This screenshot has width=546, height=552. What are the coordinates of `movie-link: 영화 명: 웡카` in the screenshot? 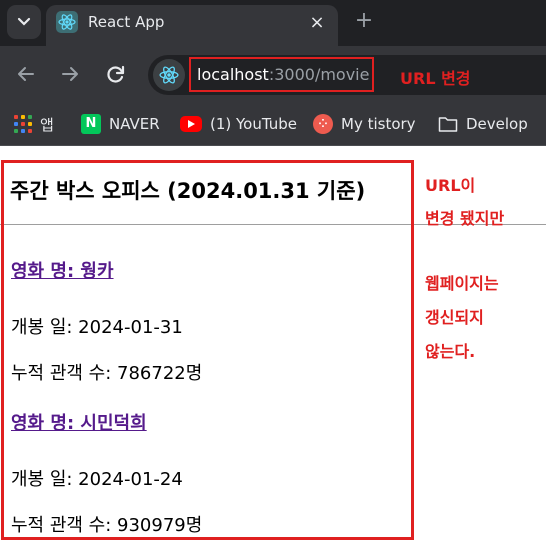 It's located at (62, 270).